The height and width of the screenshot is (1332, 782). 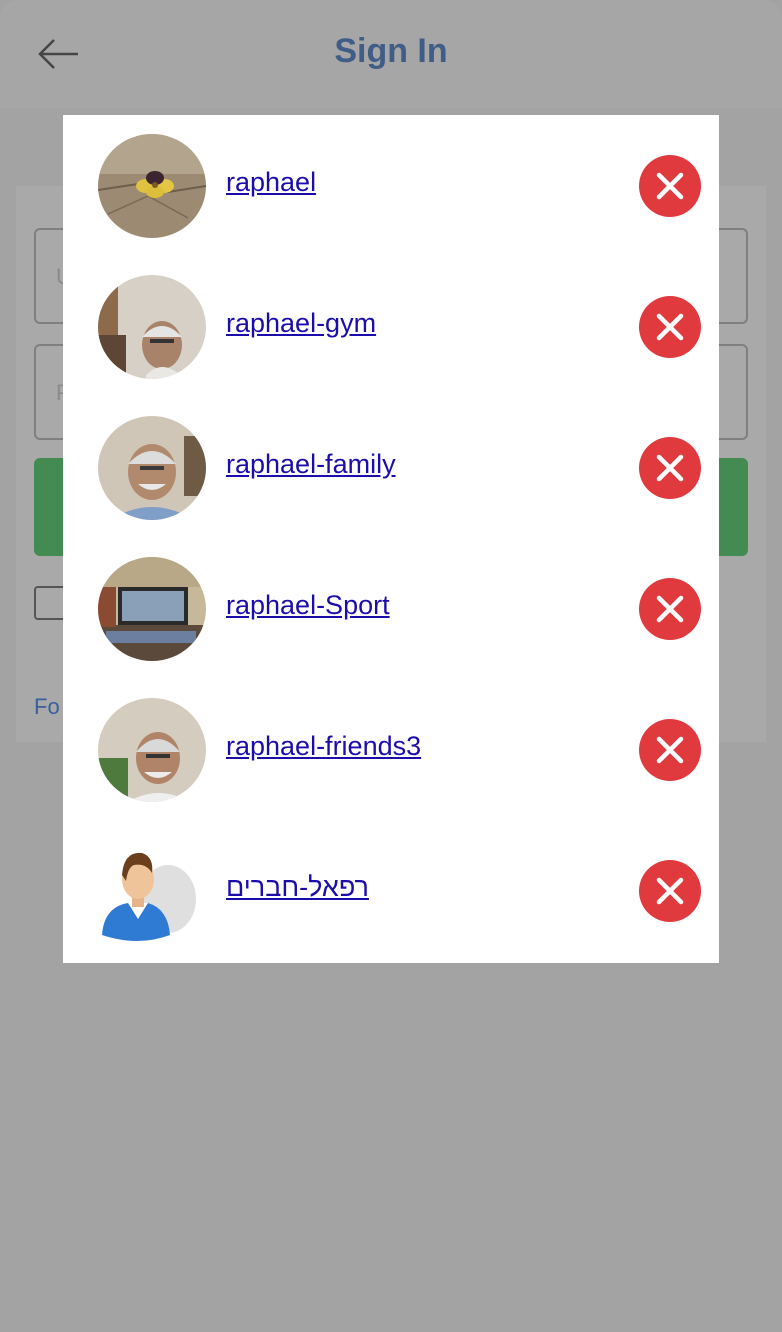 What do you see at coordinates (152, 186) in the screenshot?
I see `flower-avatar` at bounding box center [152, 186].